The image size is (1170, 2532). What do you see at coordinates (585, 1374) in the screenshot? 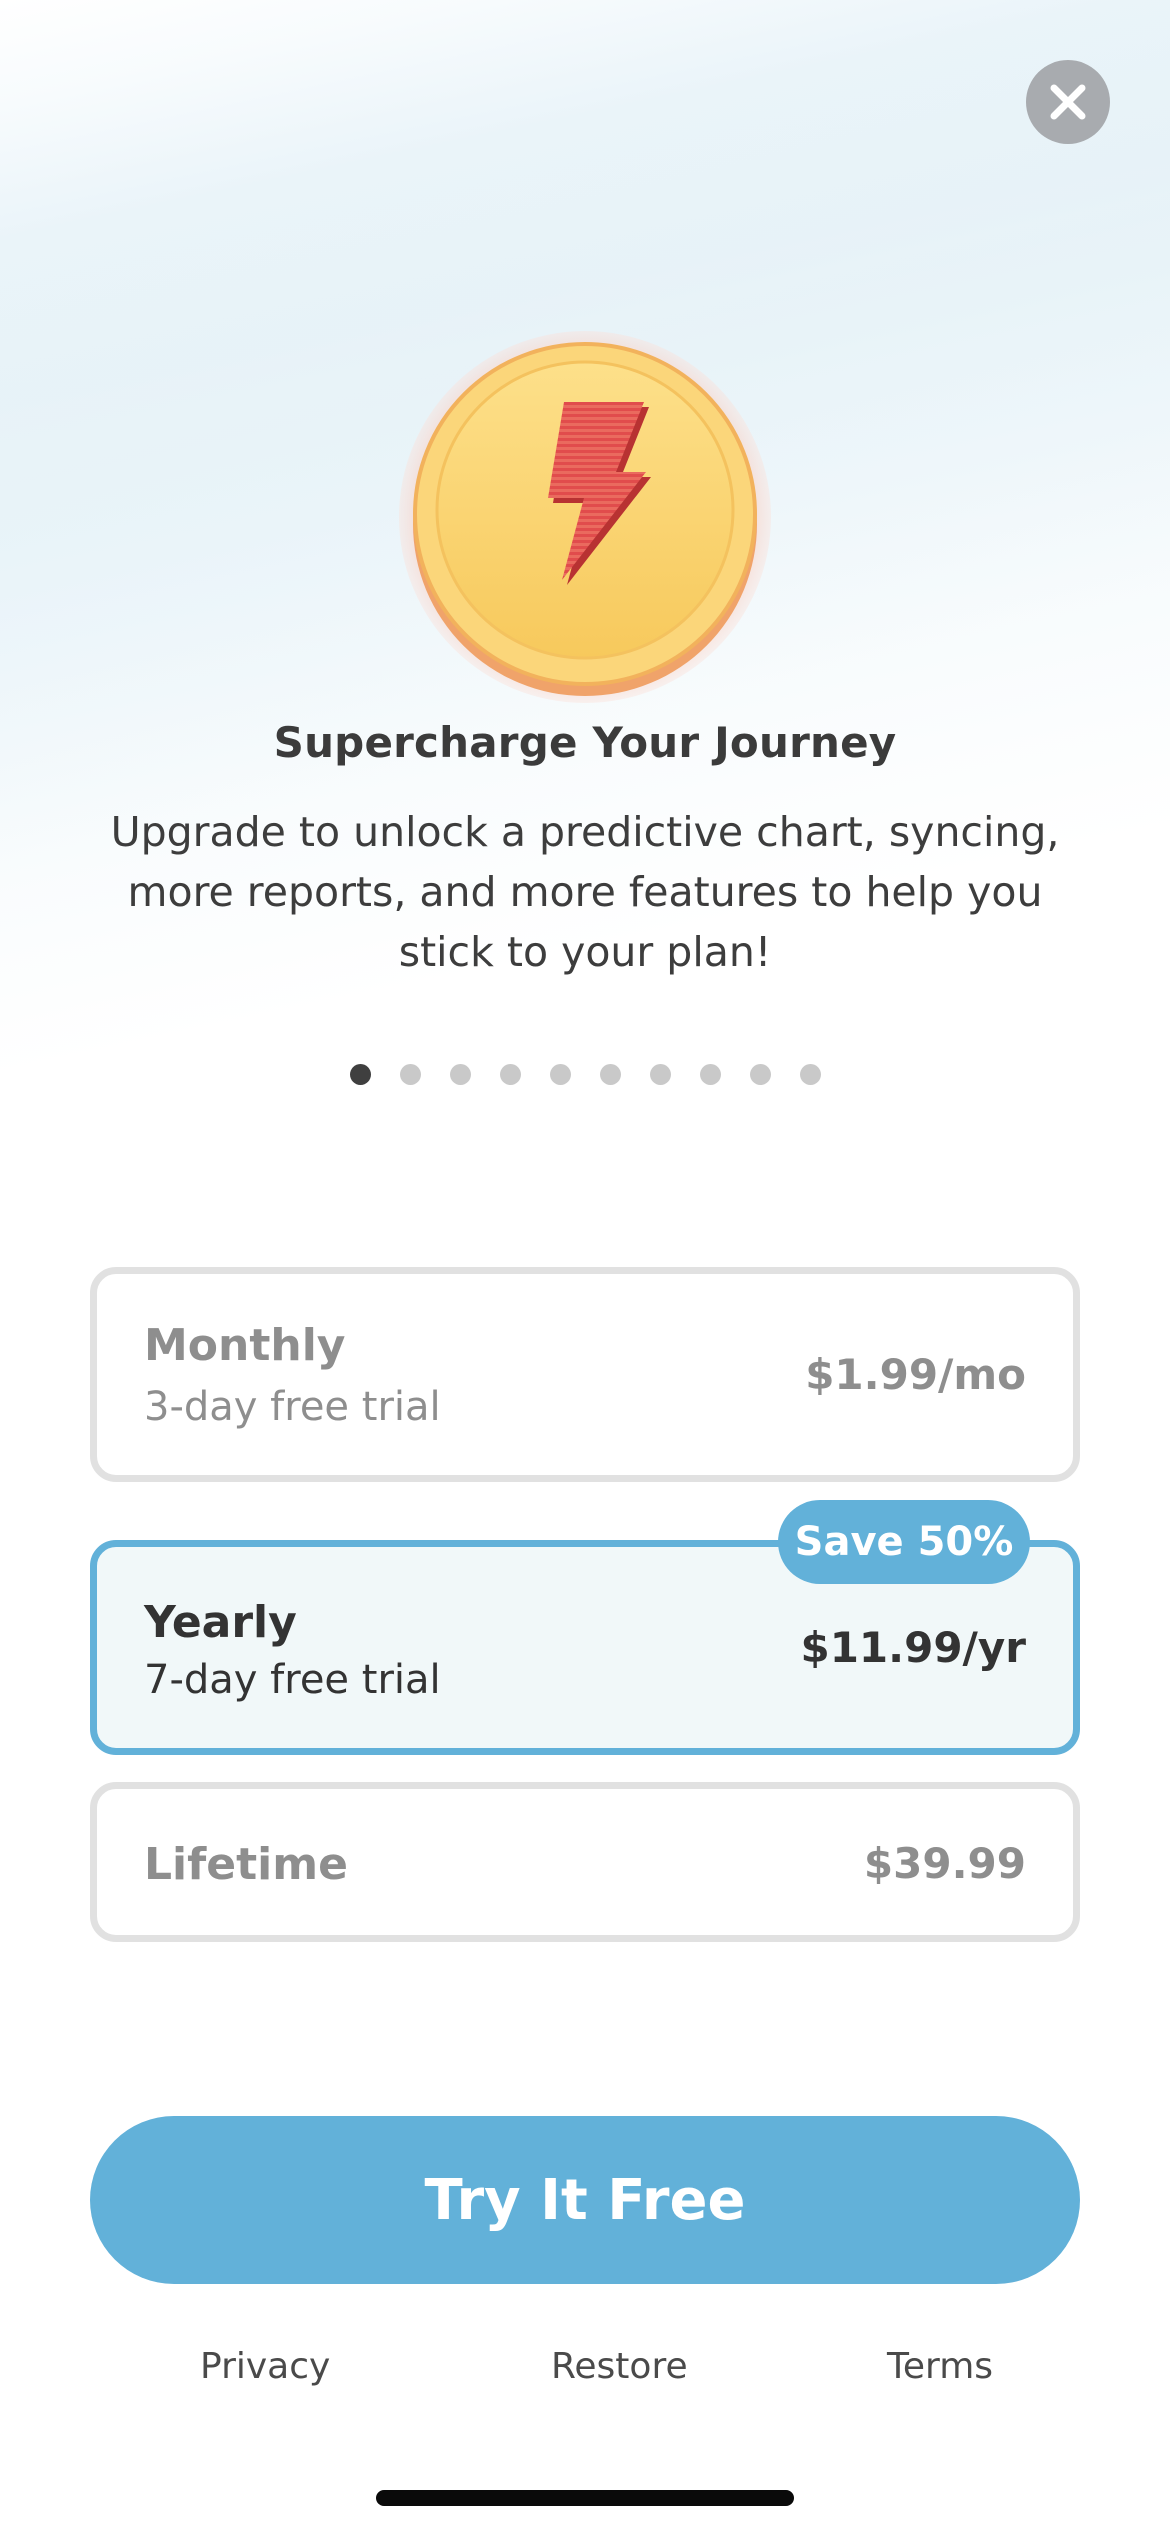
I see `plan-option-monthly: Monthly 3-day free trial $1.99/mo` at bounding box center [585, 1374].